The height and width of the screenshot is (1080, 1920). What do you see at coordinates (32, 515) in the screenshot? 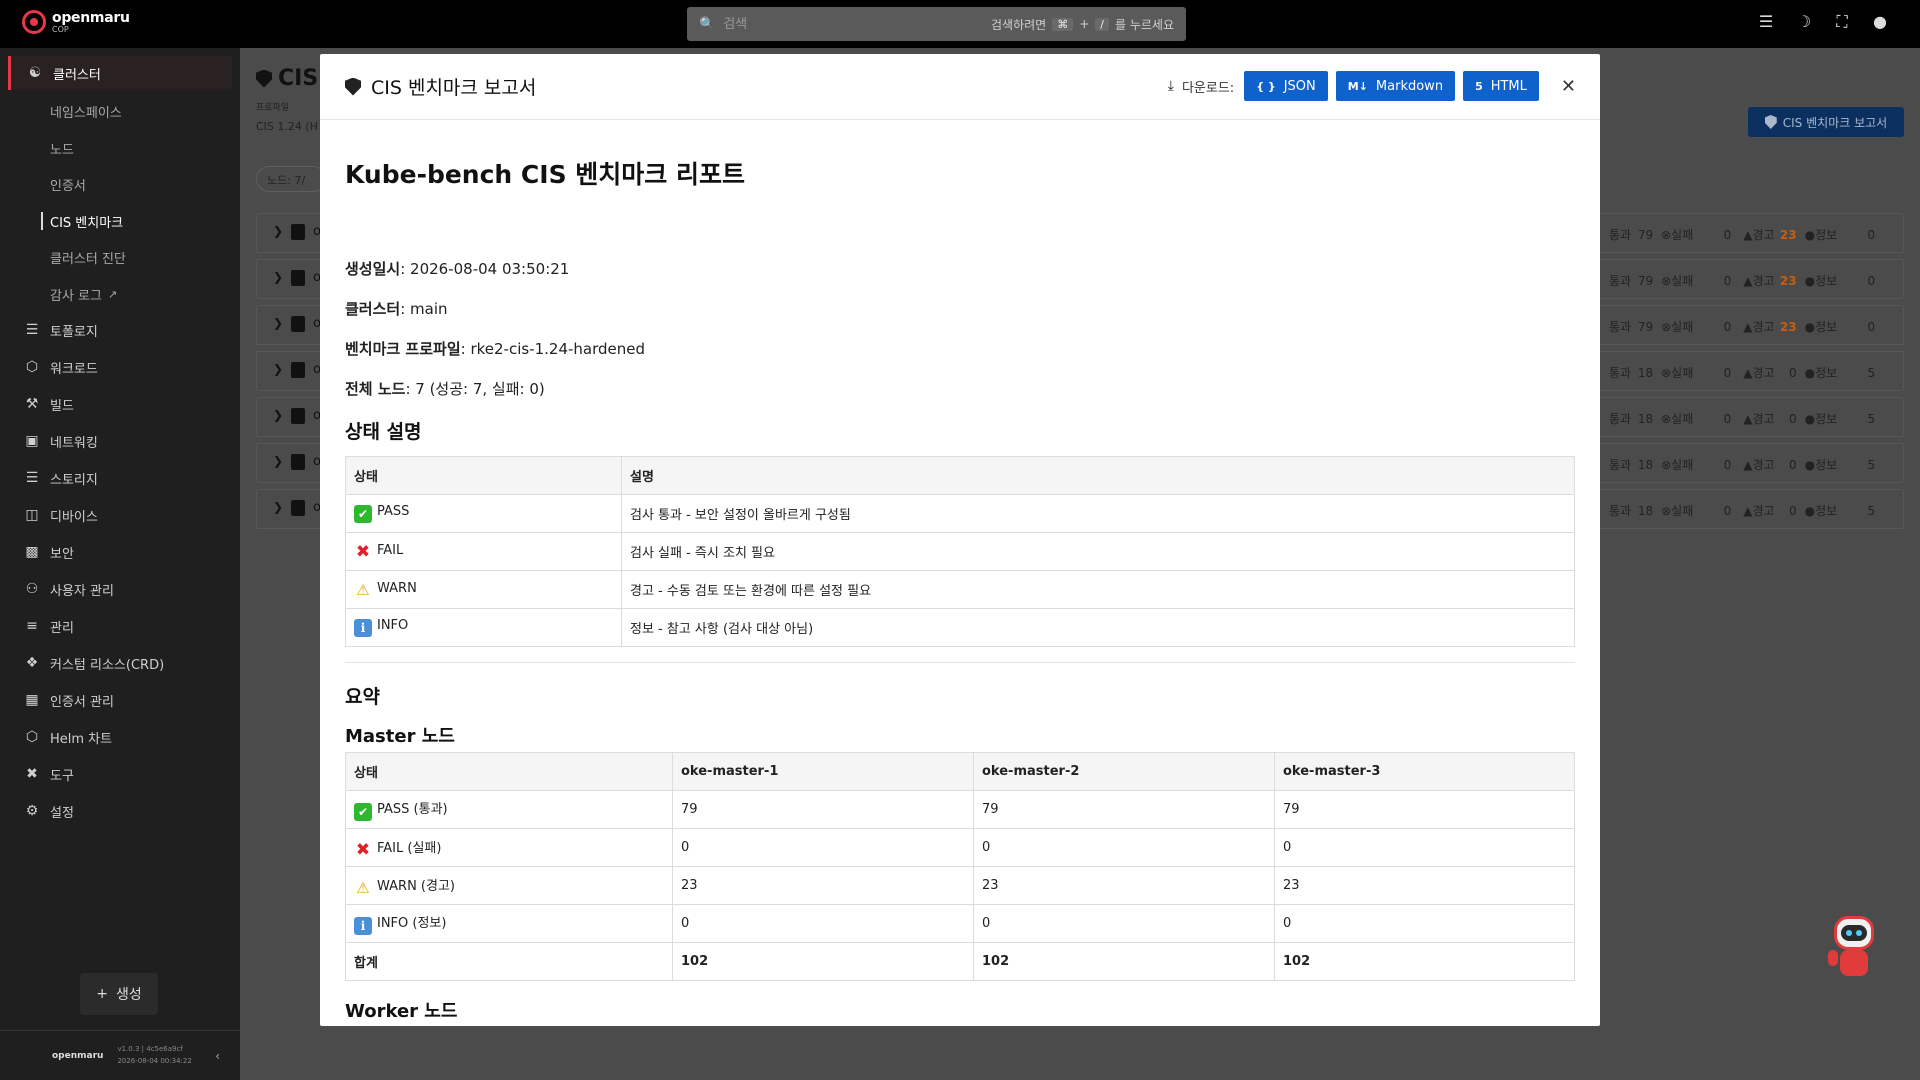
I see `device-icon: ◫` at bounding box center [32, 515].